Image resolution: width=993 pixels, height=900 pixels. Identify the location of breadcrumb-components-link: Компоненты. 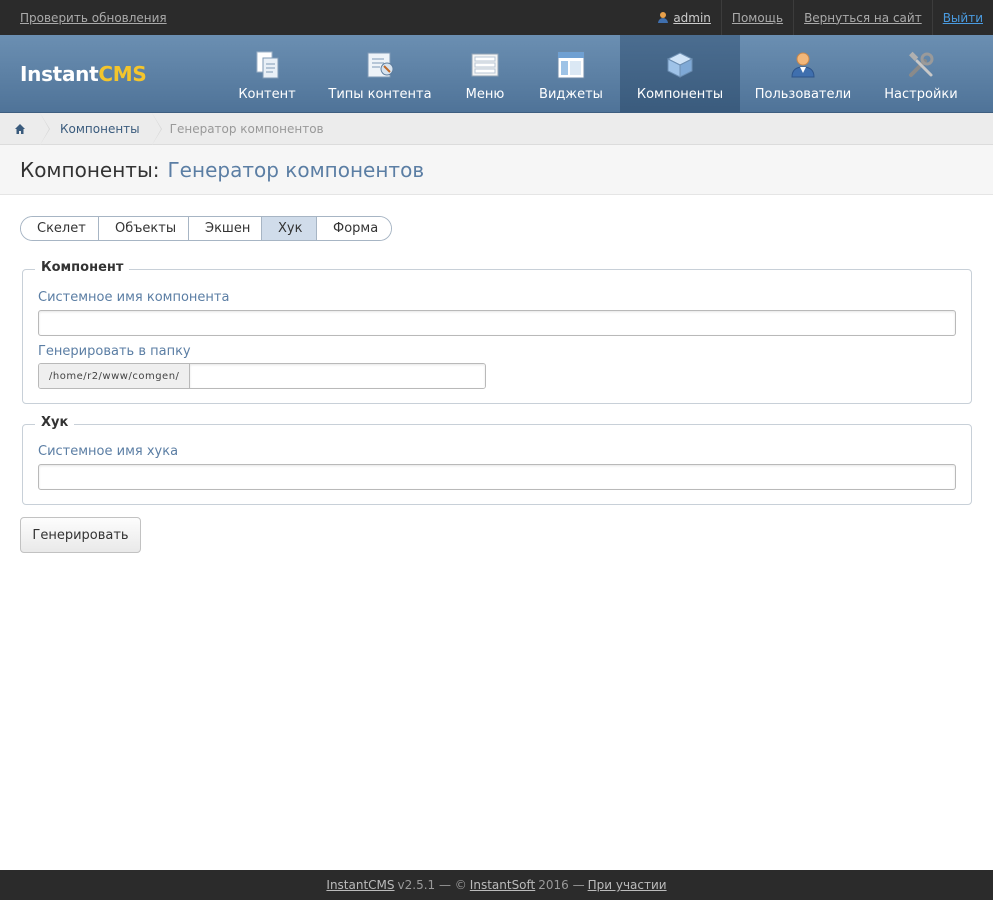
(101, 128).